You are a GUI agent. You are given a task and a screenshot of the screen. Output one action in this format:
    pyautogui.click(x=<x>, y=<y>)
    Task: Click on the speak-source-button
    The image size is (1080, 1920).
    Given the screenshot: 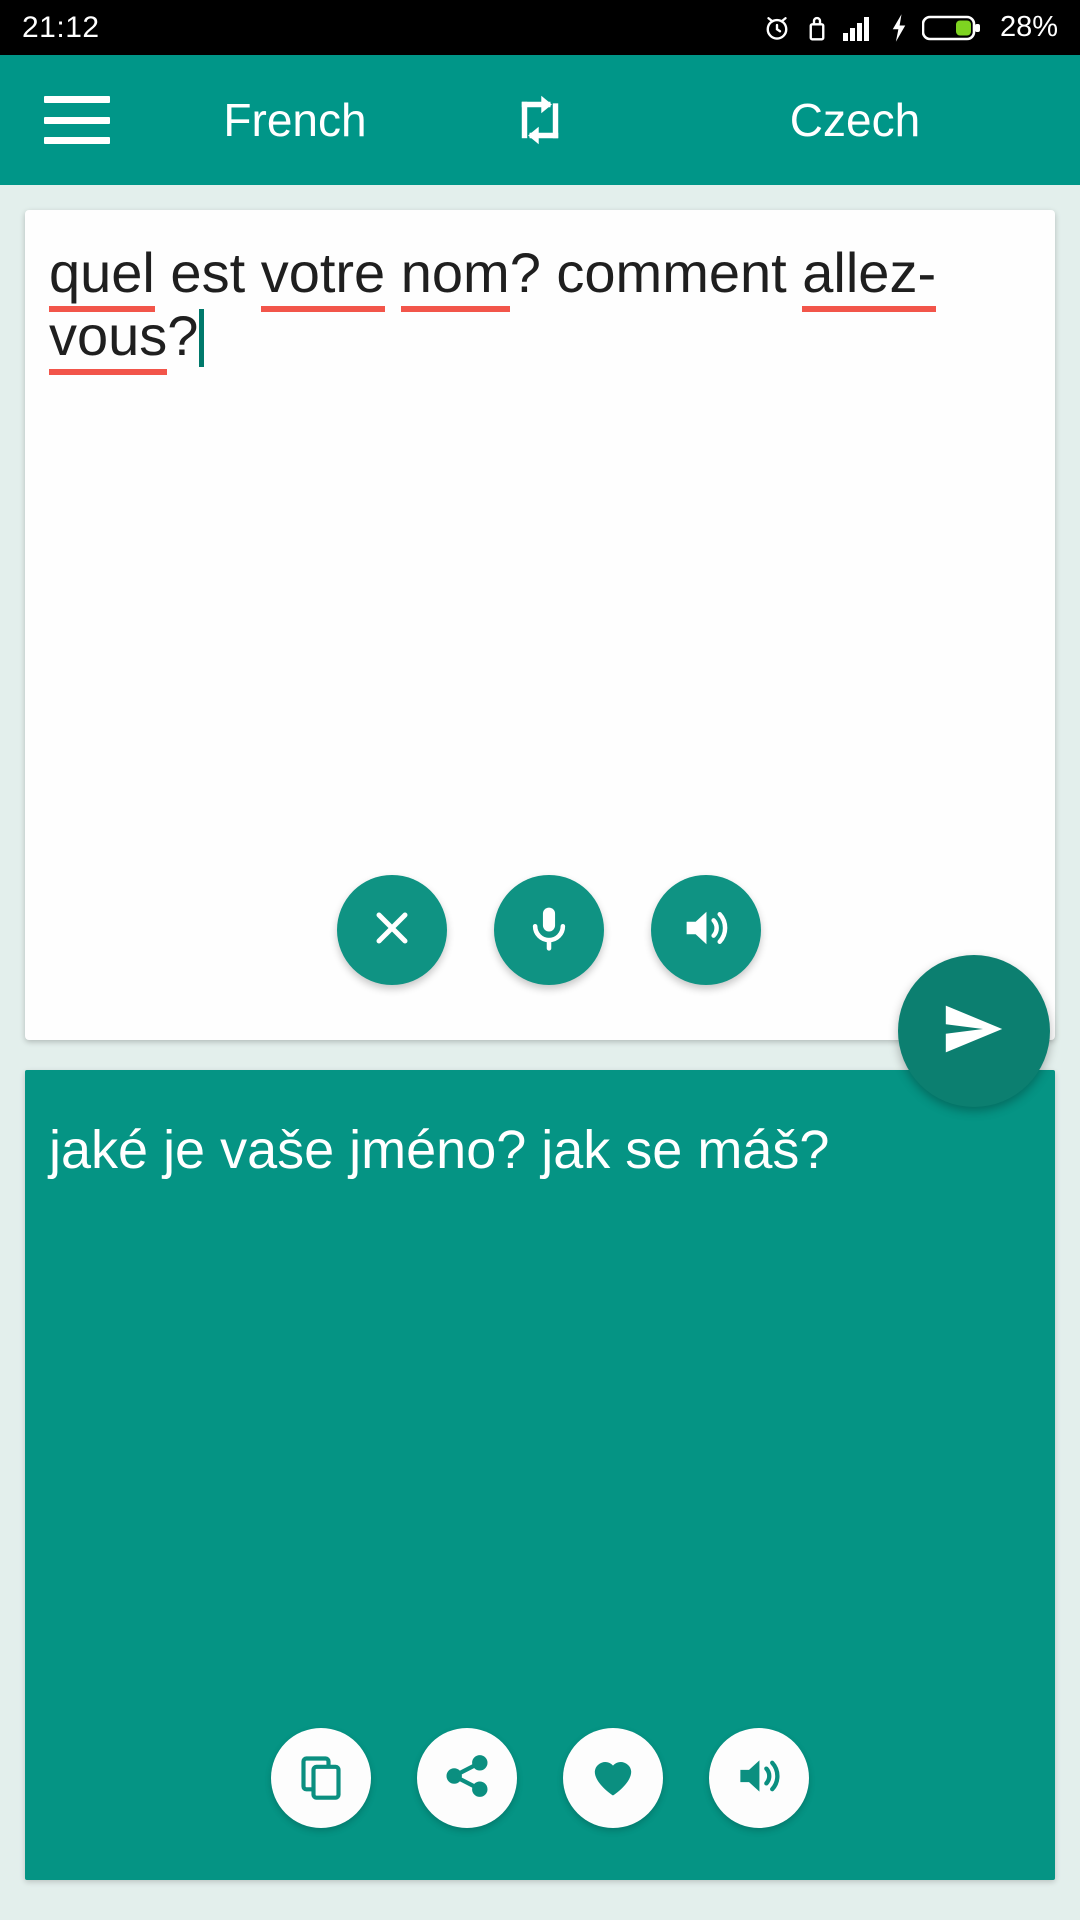 What is the action you would take?
    pyautogui.click(x=706, y=930)
    